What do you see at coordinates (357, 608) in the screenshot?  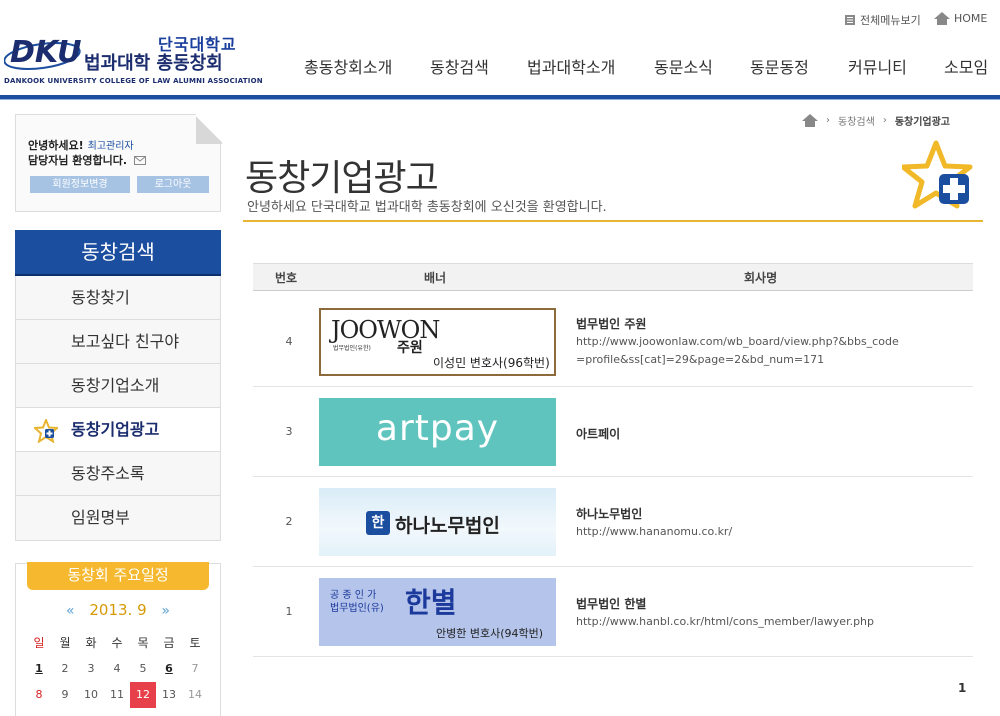 I see `banner-sub: 법무법인(유)` at bounding box center [357, 608].